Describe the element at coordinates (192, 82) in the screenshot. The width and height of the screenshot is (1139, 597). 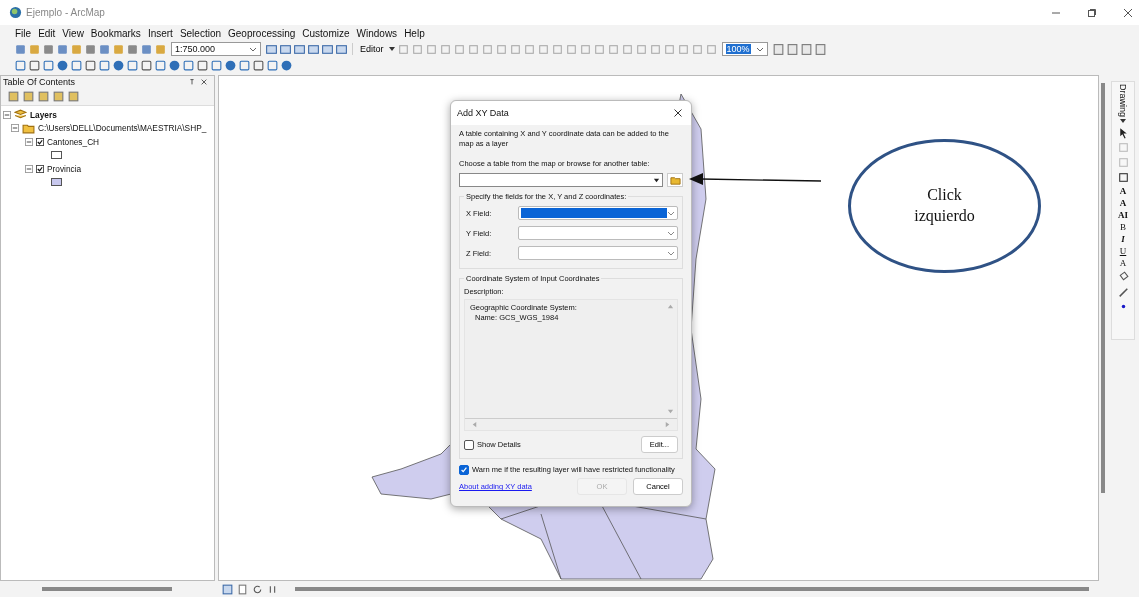
I see `pin-icon` at that location.